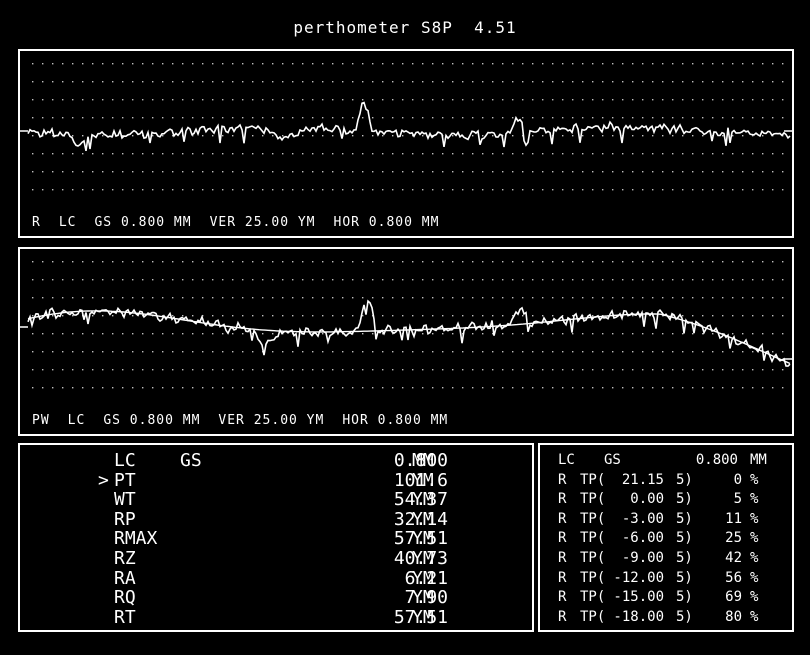 The image size is (810, 655). What do you see at coordinates (191, 460) in the screenshot?
I see `param-extra: GS` at bounding box center [191, 460].